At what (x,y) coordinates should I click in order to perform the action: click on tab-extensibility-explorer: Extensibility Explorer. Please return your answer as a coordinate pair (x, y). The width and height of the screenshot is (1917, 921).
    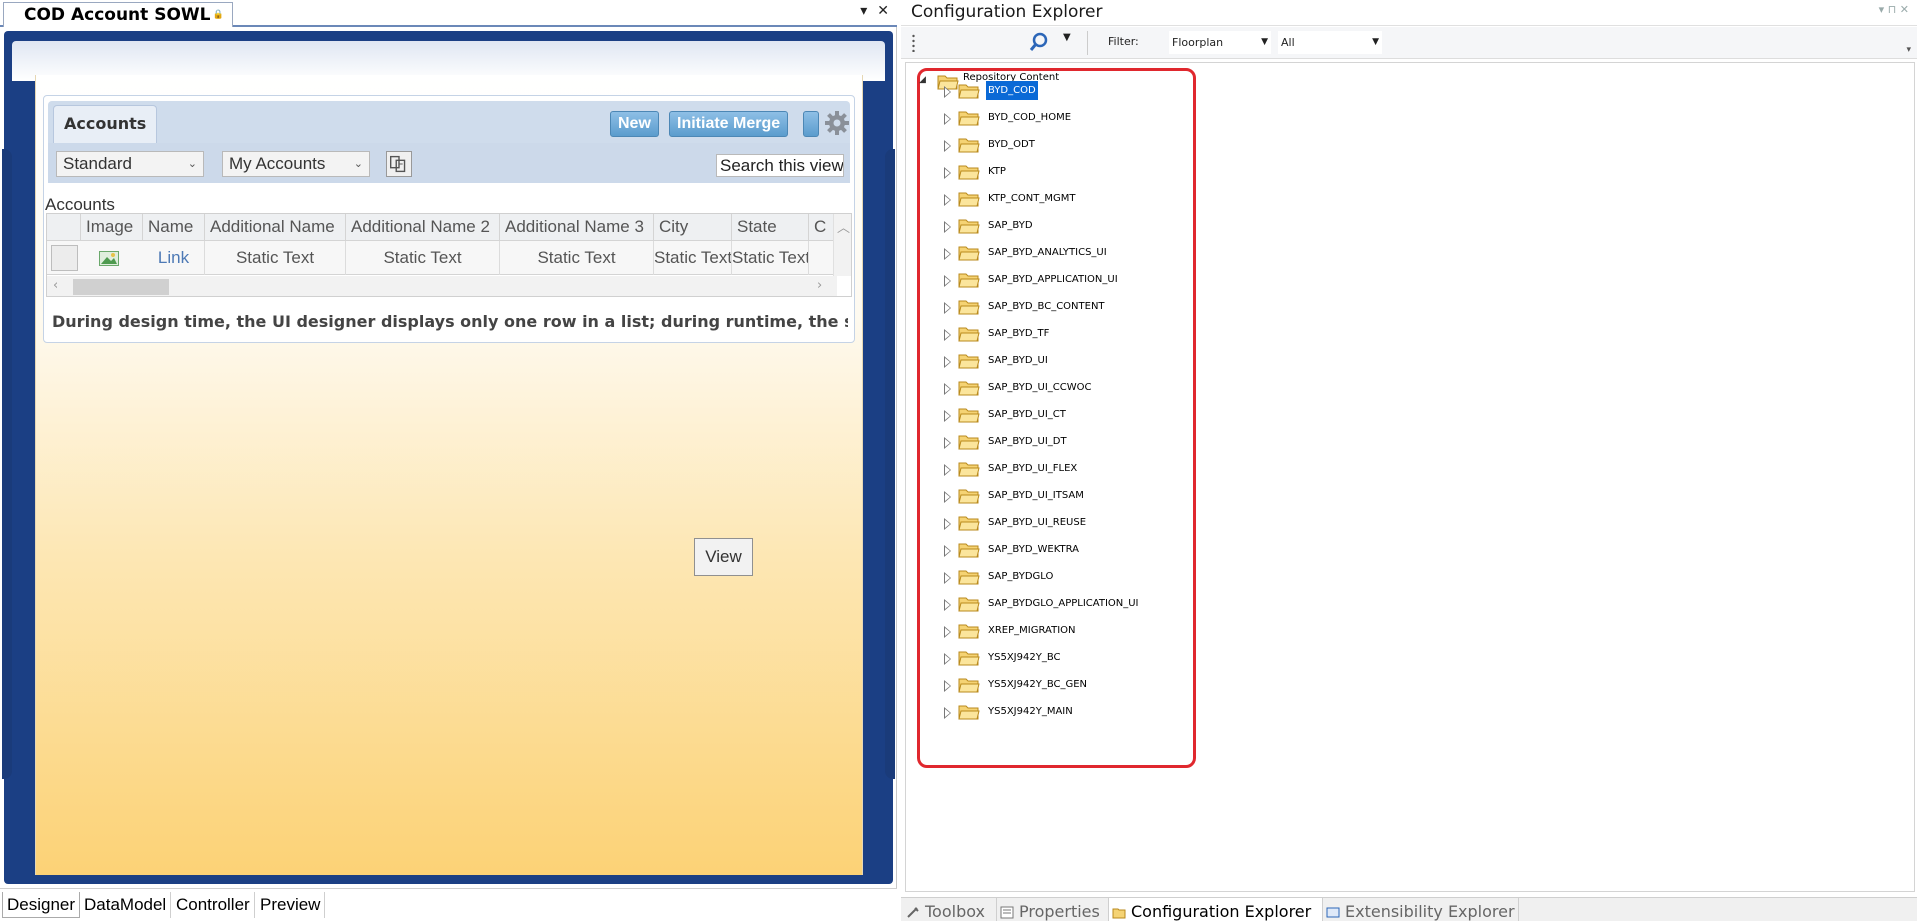
    Looking at the image, I should click on (1421, 909).